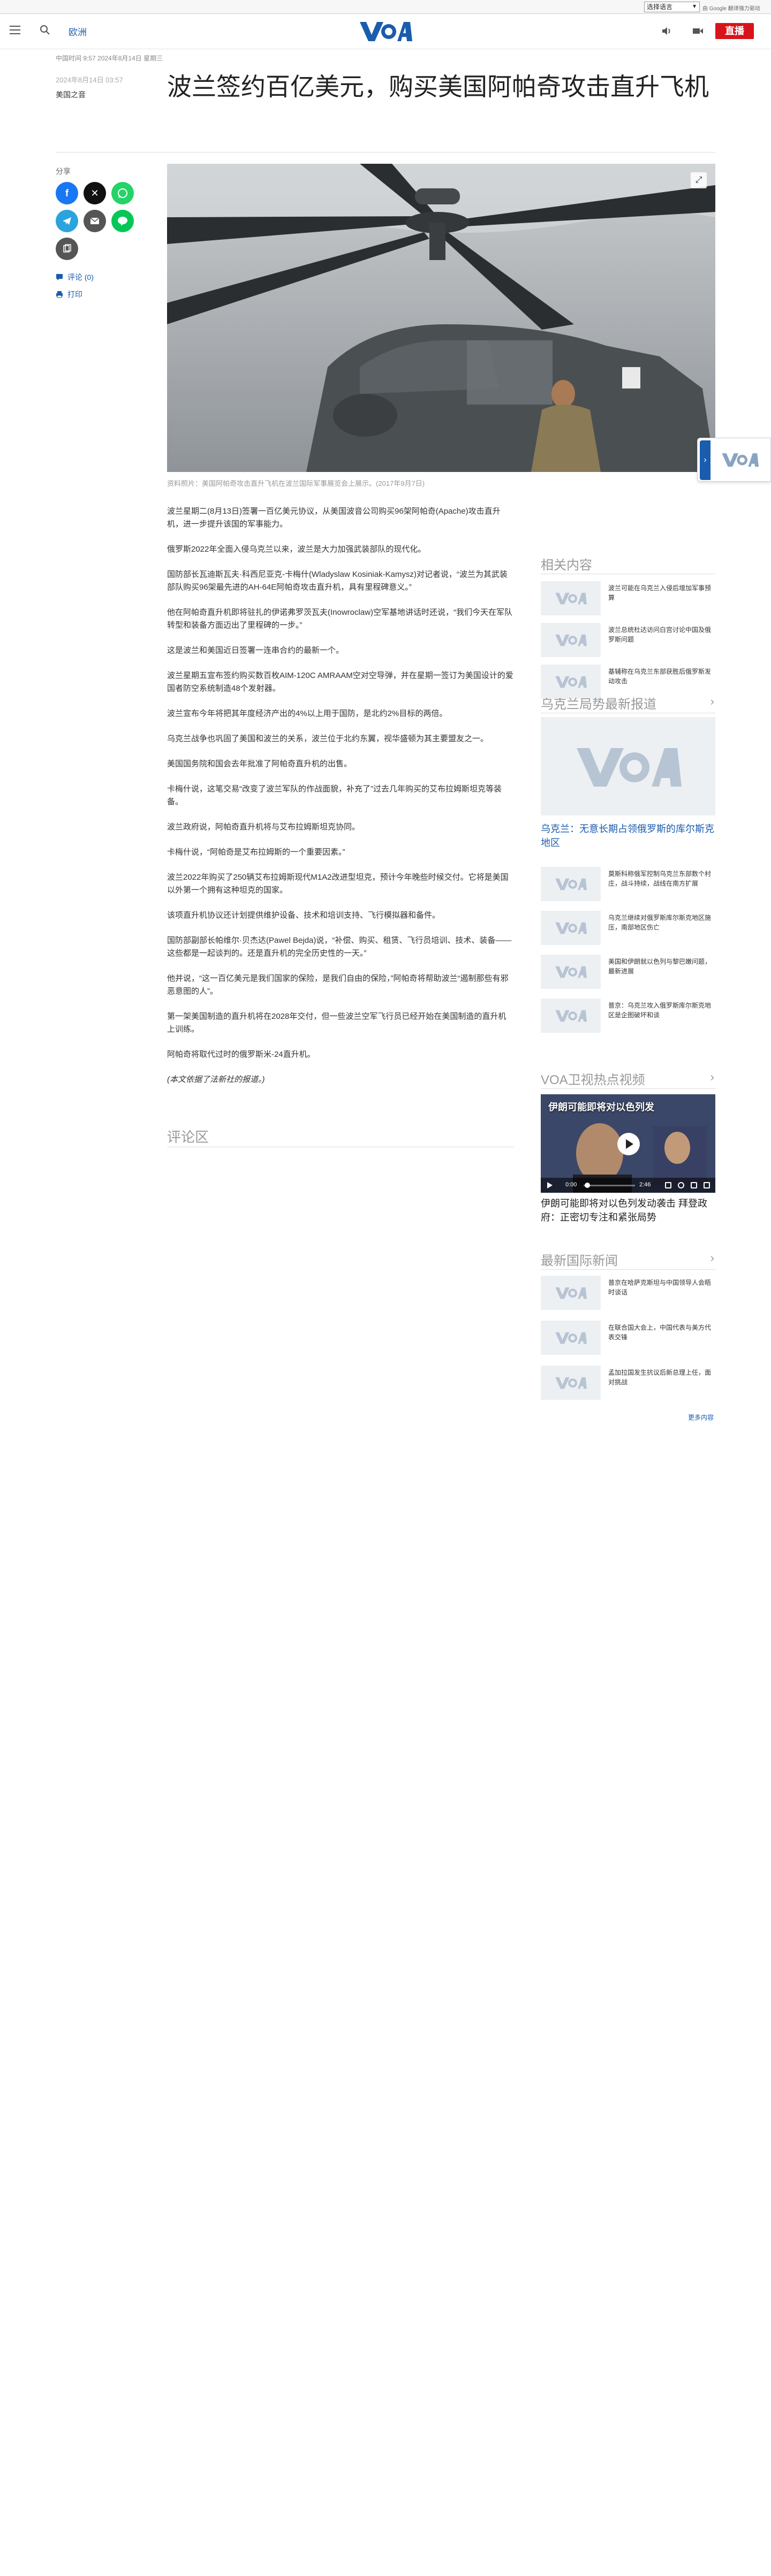 This screenshot has height=2576, width=771. Describe the element at coordinates (593, 1080) in the screenshot. I see `video-title-text: VOA卫视热点视频` at that location.